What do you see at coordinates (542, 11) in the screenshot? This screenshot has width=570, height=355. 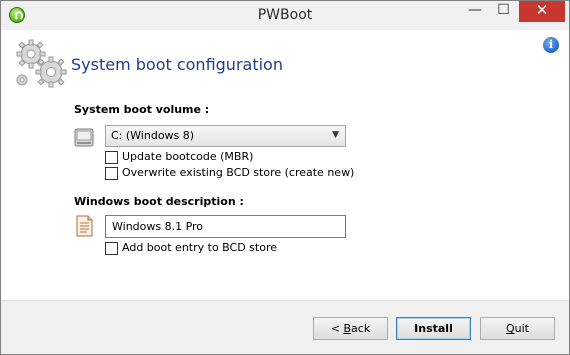 I see `close-button: ✕` at bounding box center [542, 11].